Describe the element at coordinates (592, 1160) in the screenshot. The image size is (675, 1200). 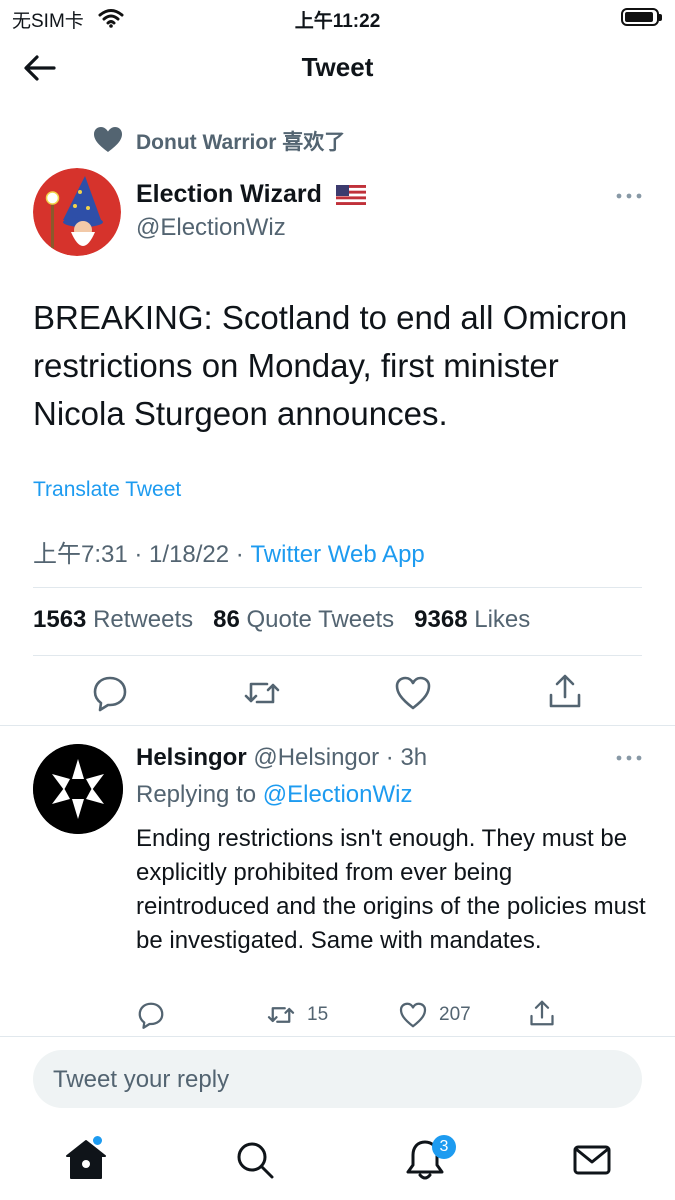
I see `mail-icon` at that location.